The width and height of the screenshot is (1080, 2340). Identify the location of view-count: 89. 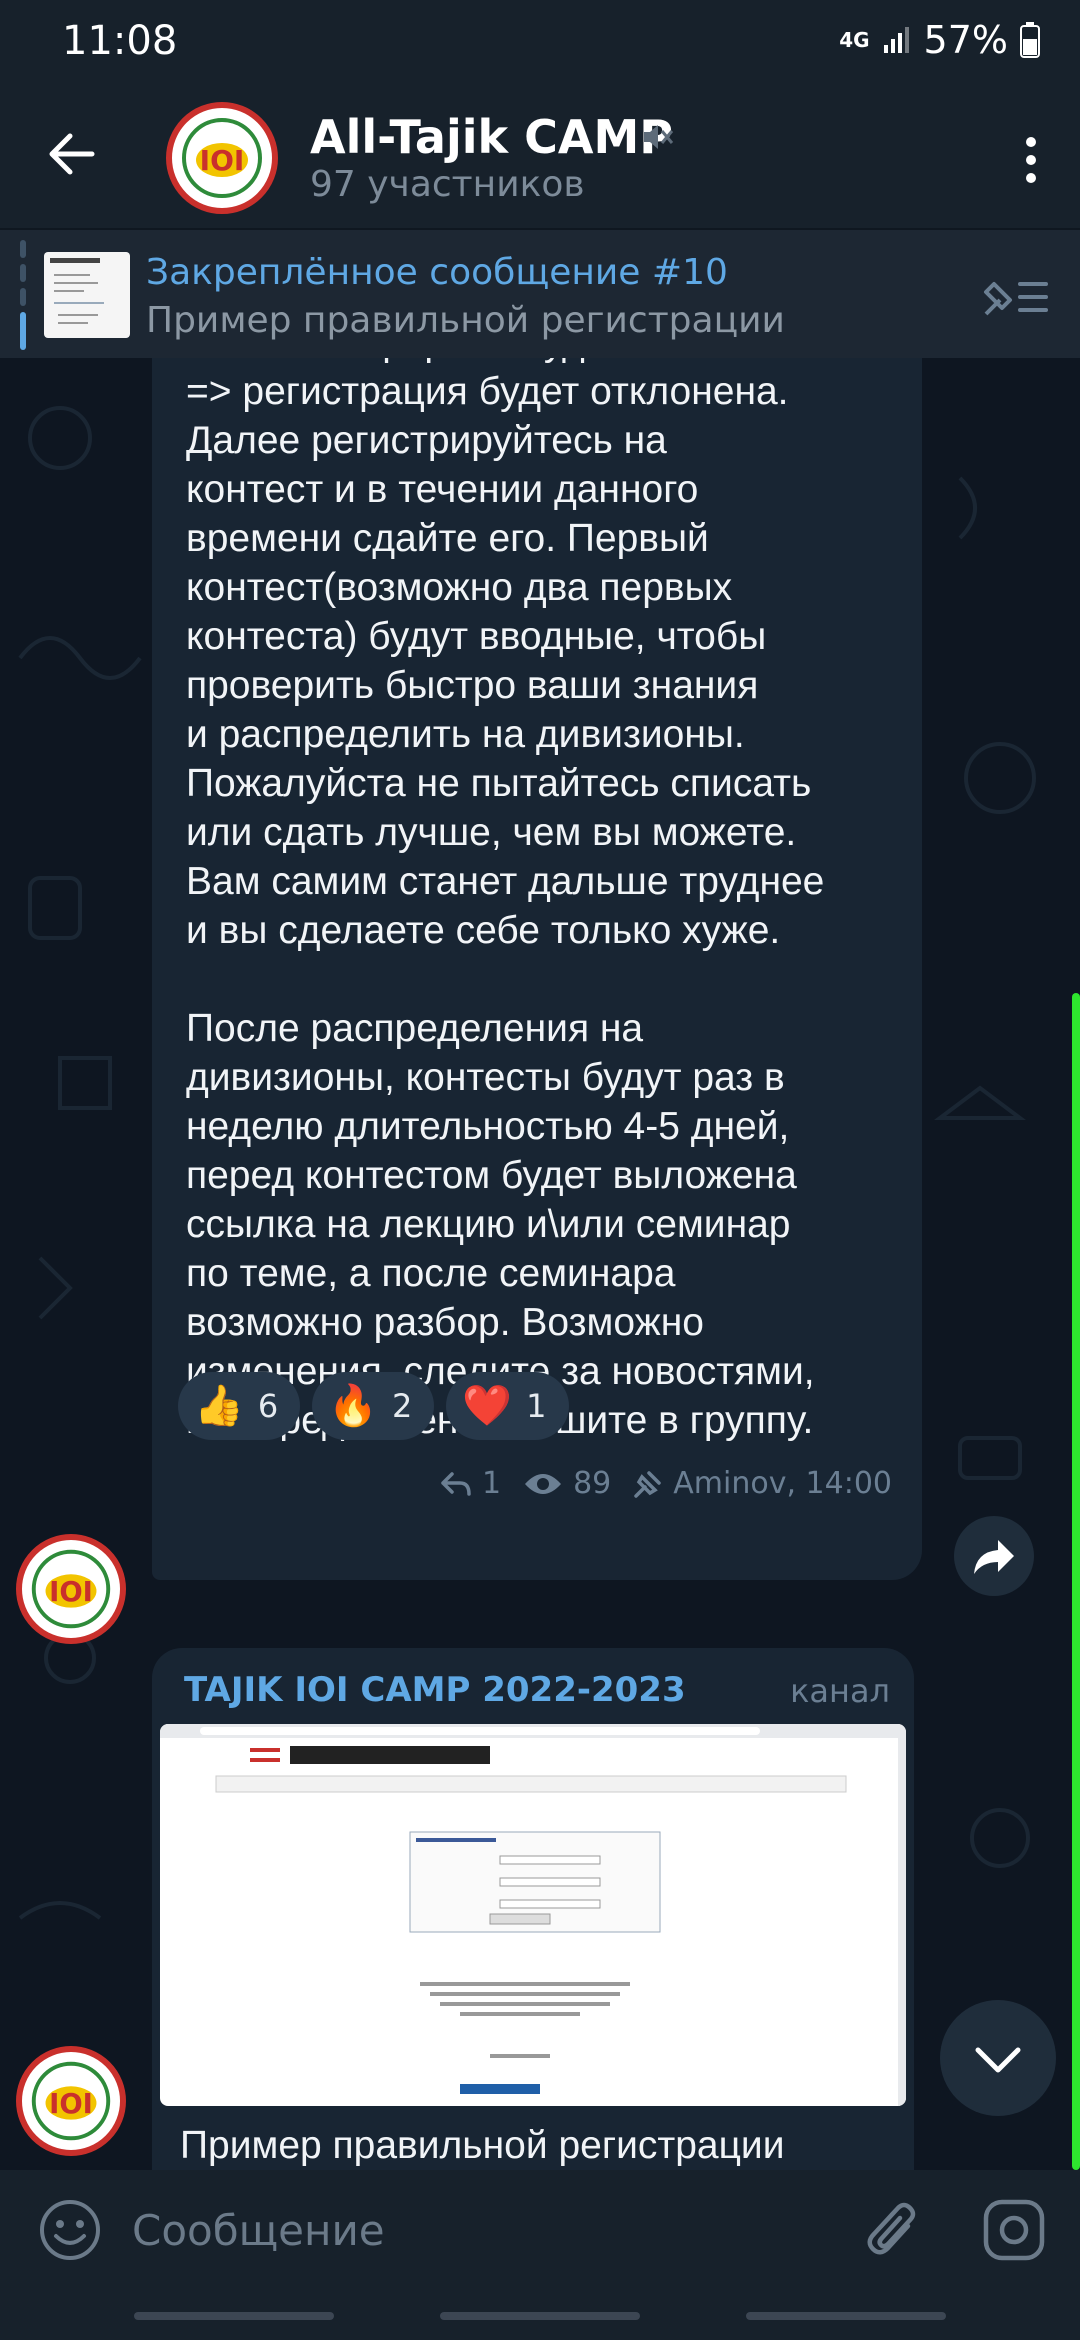
(592, 1483).